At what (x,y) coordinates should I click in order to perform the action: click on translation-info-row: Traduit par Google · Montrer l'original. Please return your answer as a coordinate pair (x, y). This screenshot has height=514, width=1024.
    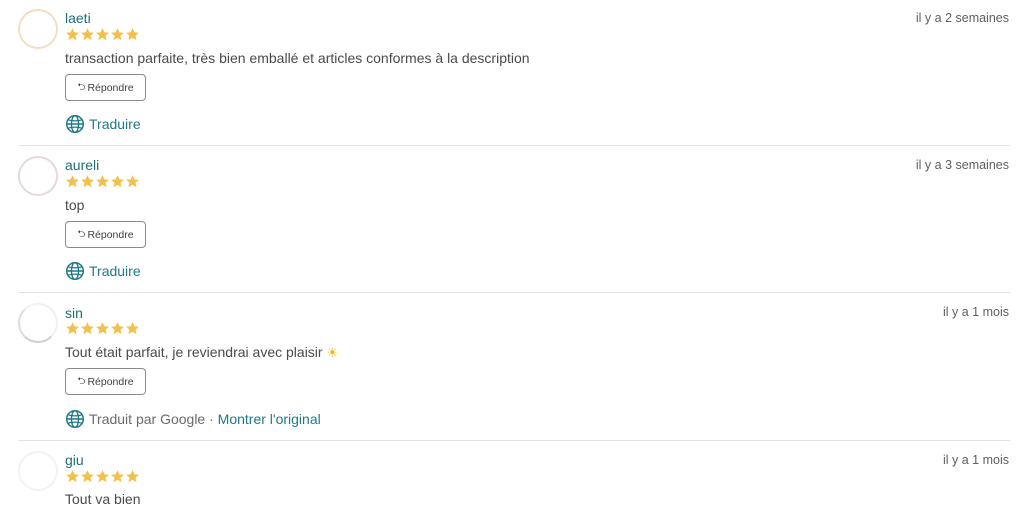
    Looking at the image, I should click on (193, 419).